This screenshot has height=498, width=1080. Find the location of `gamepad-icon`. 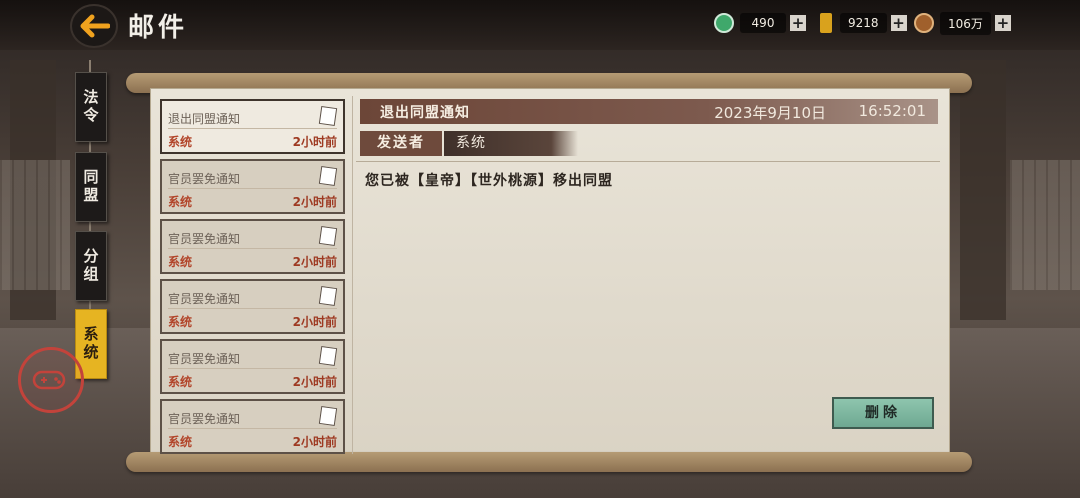

gamepad-icon is located at coordinates (49, 380).